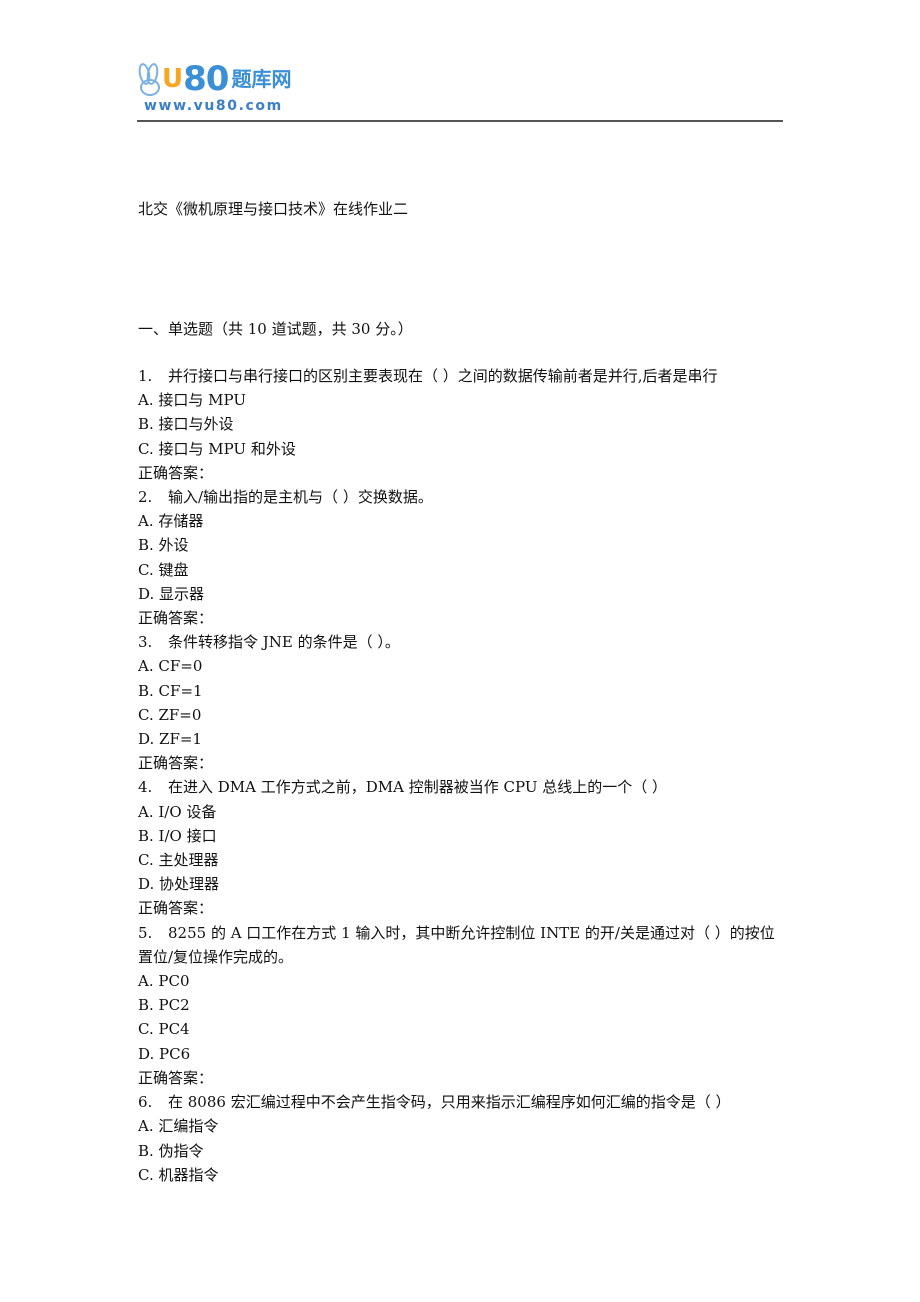 This screenshot has width=920, height=1302. What do you see at coordinates (145, 932) in the screenshot?
I see `question-number: 5.` at bounding box center [145, 932].